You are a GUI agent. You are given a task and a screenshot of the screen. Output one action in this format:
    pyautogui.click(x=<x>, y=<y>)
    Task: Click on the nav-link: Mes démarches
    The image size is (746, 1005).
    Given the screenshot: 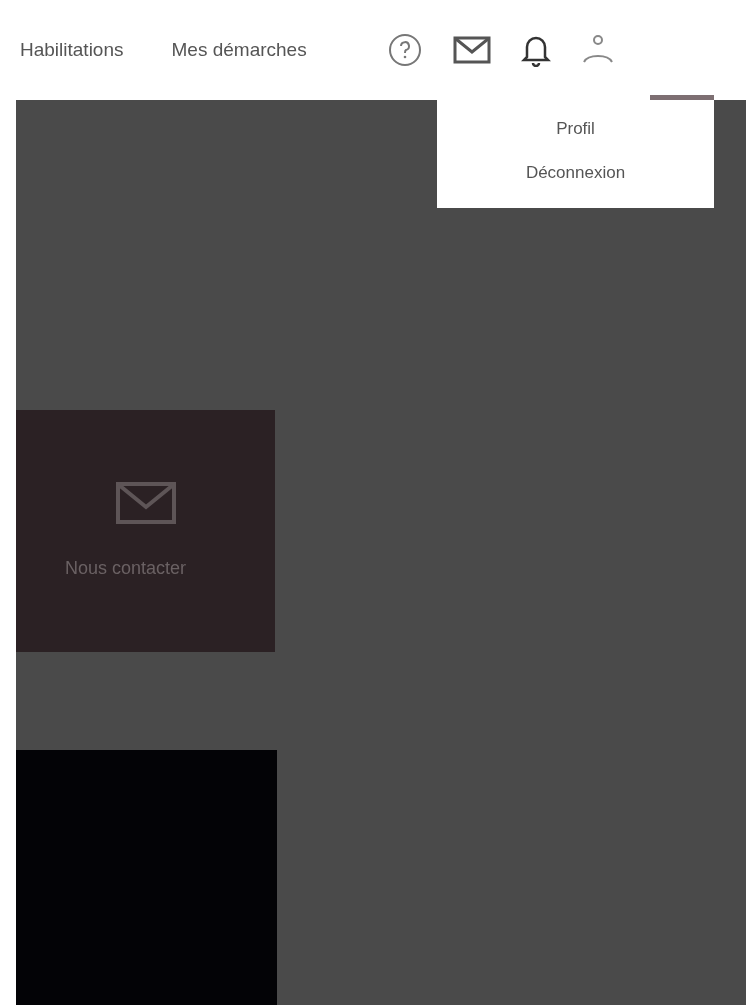 What is the action you would take?
    pyautogui.click(x=239, y=50)
    